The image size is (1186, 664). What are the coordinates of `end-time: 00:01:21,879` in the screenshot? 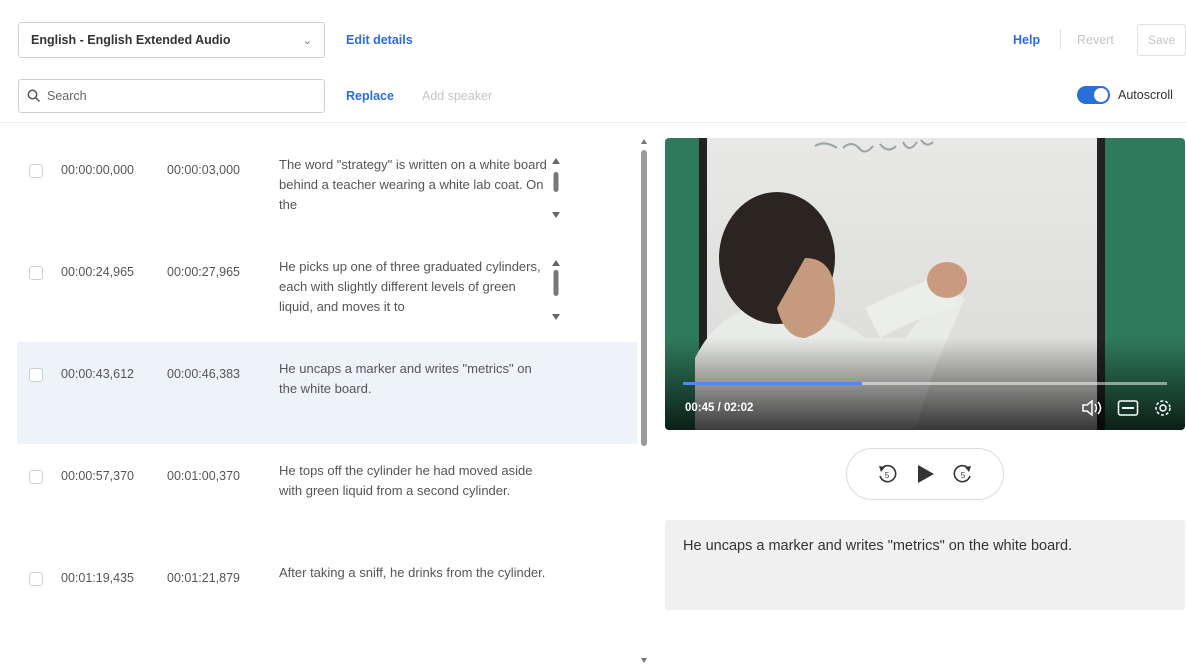 It's located at (223, 578).